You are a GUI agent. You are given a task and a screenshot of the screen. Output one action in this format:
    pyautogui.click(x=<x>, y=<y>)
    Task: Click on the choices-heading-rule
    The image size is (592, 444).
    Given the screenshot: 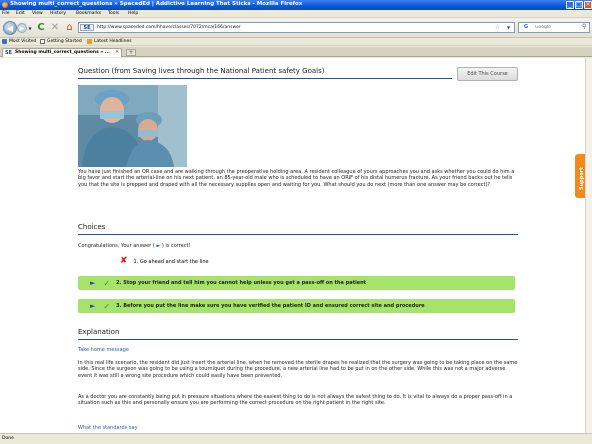 What is the action you would take?
    pyautogui.click(x=298, y=234)
    